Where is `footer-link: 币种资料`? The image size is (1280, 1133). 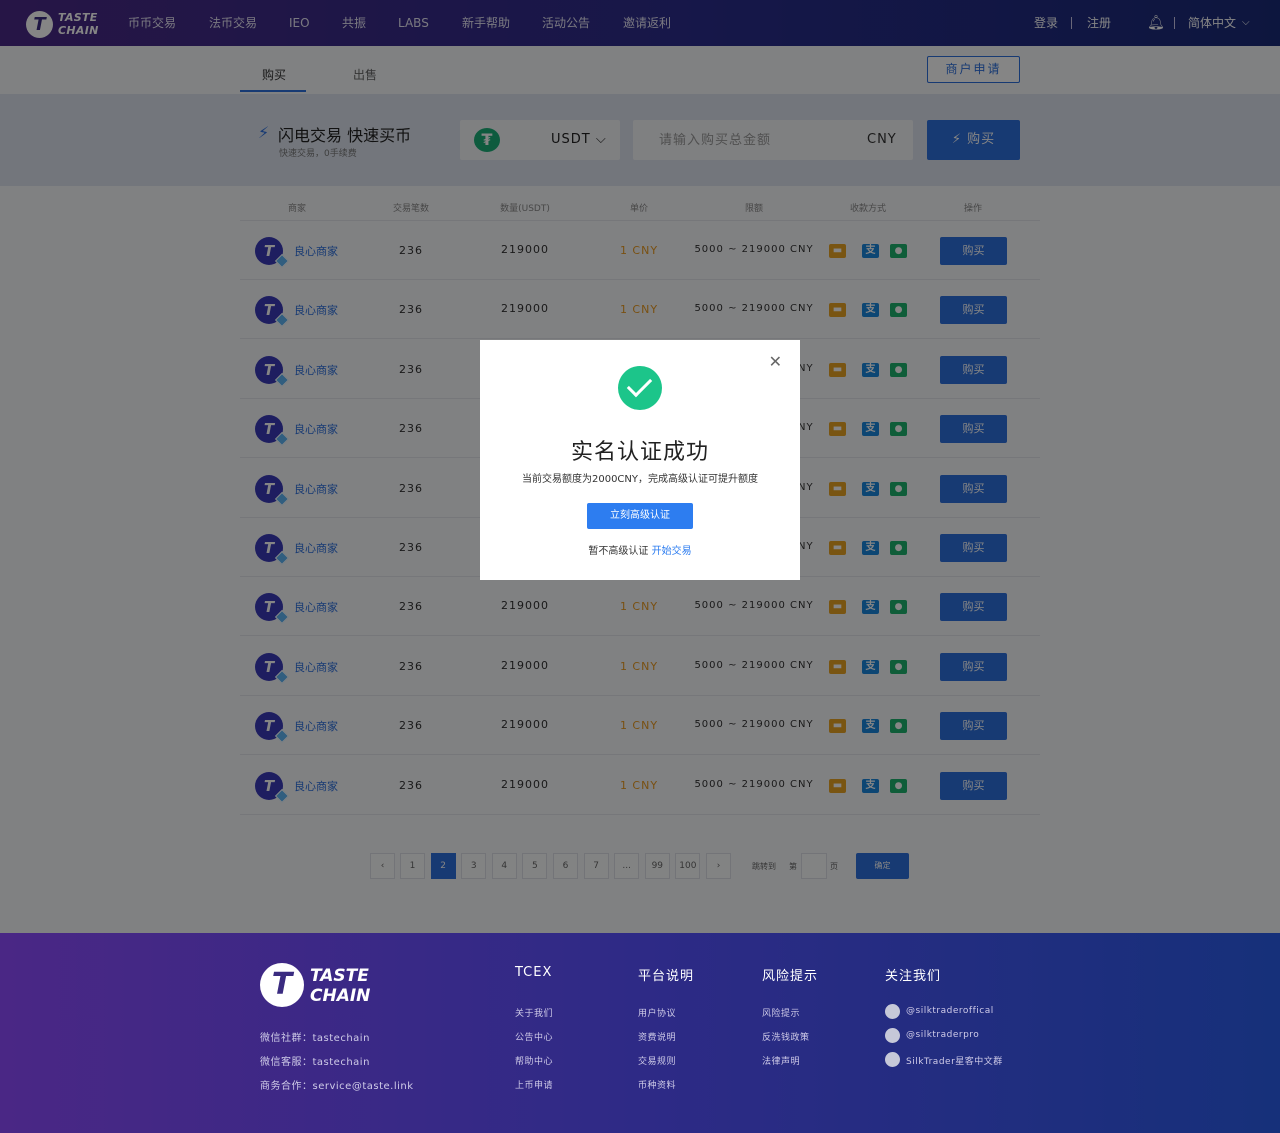
footer-link: 币种资料 is located at coordinates (657, 1084).